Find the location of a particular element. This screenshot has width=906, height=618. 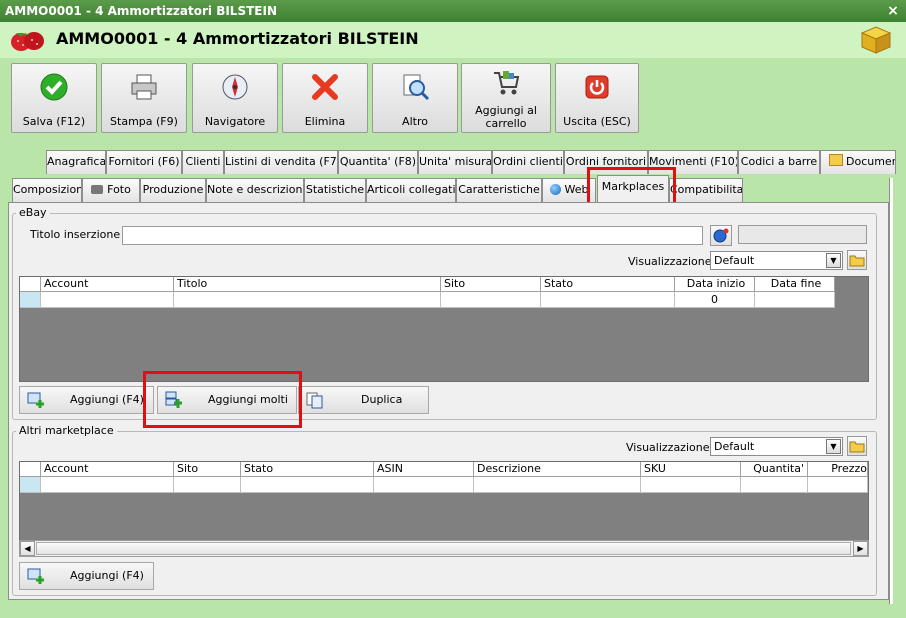

add-to-cart-button: Aggiungi al carrello is located at coordinates (506, 98).